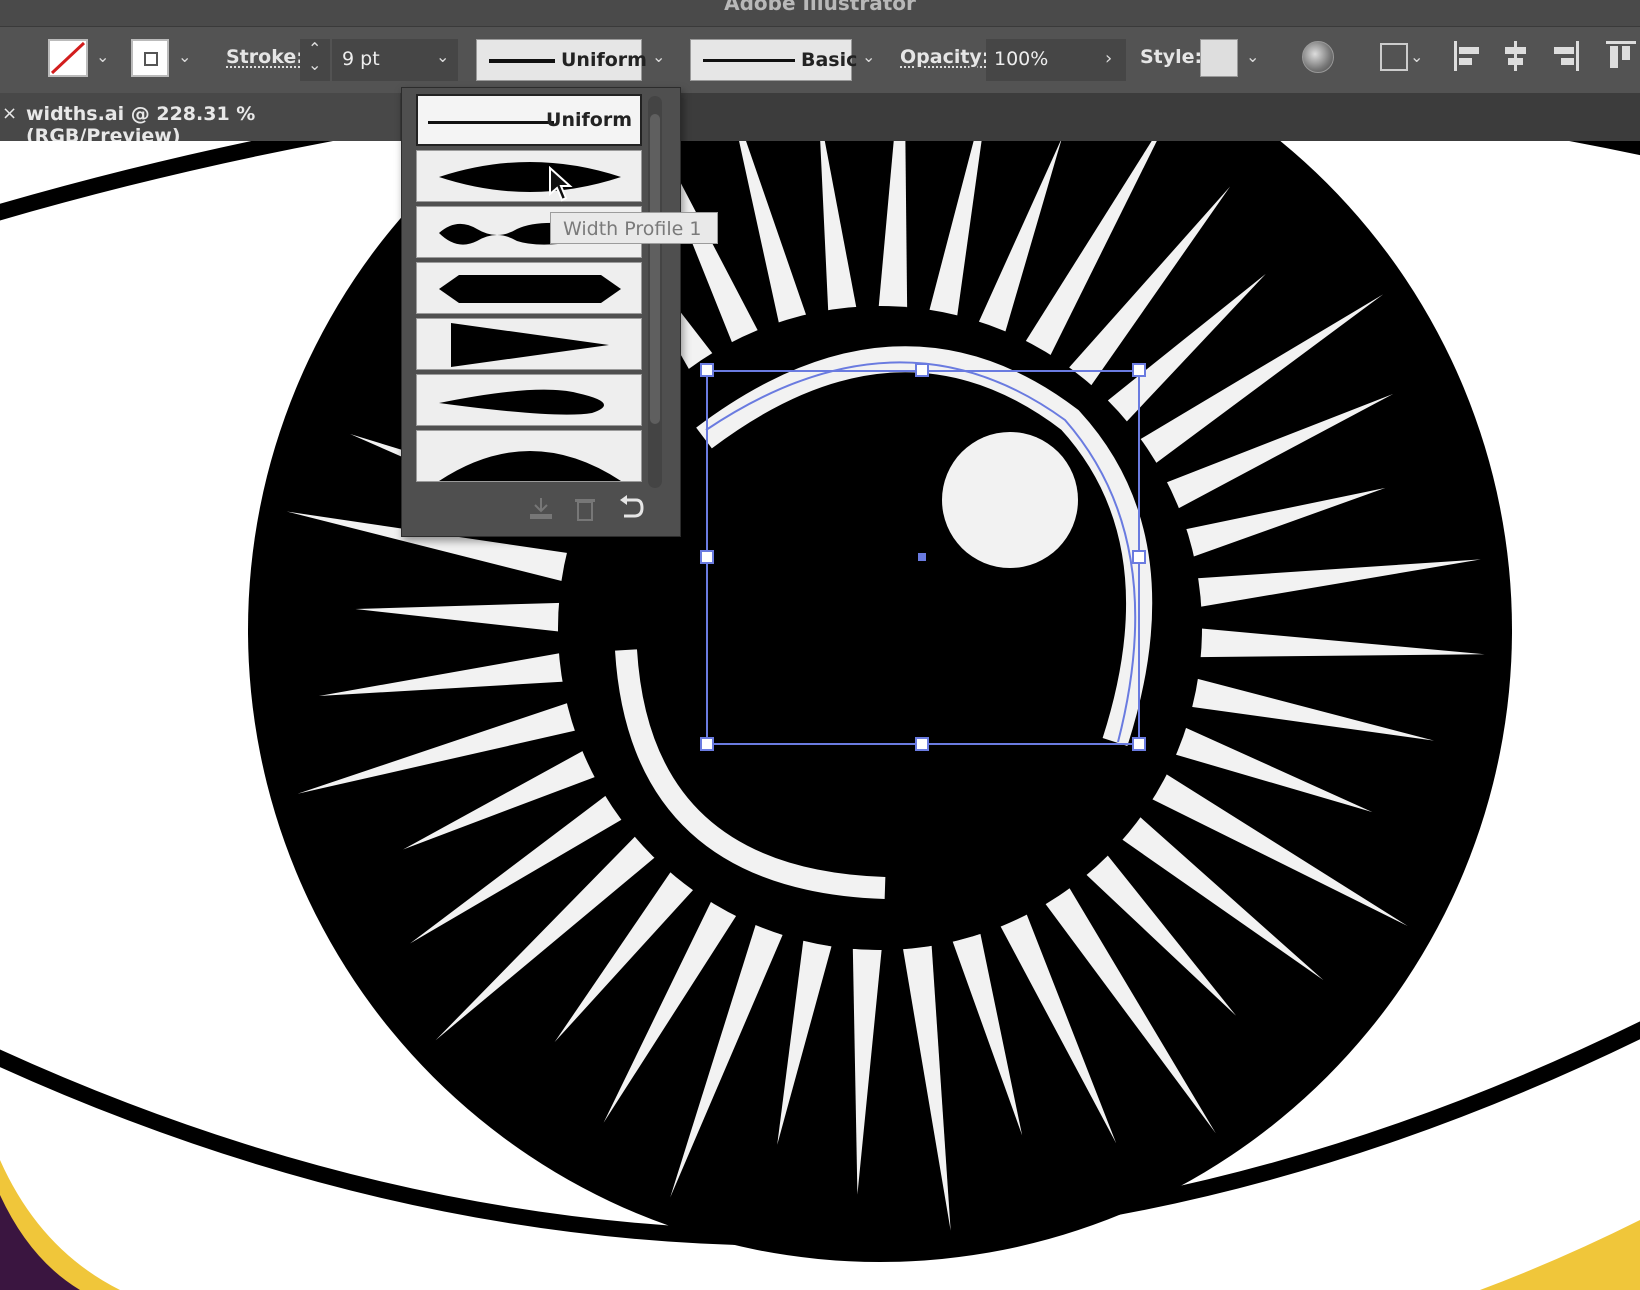 This screenshot has height=1290, width=1640. I want to click on opacity-input: 100%, so click(1041, 60).